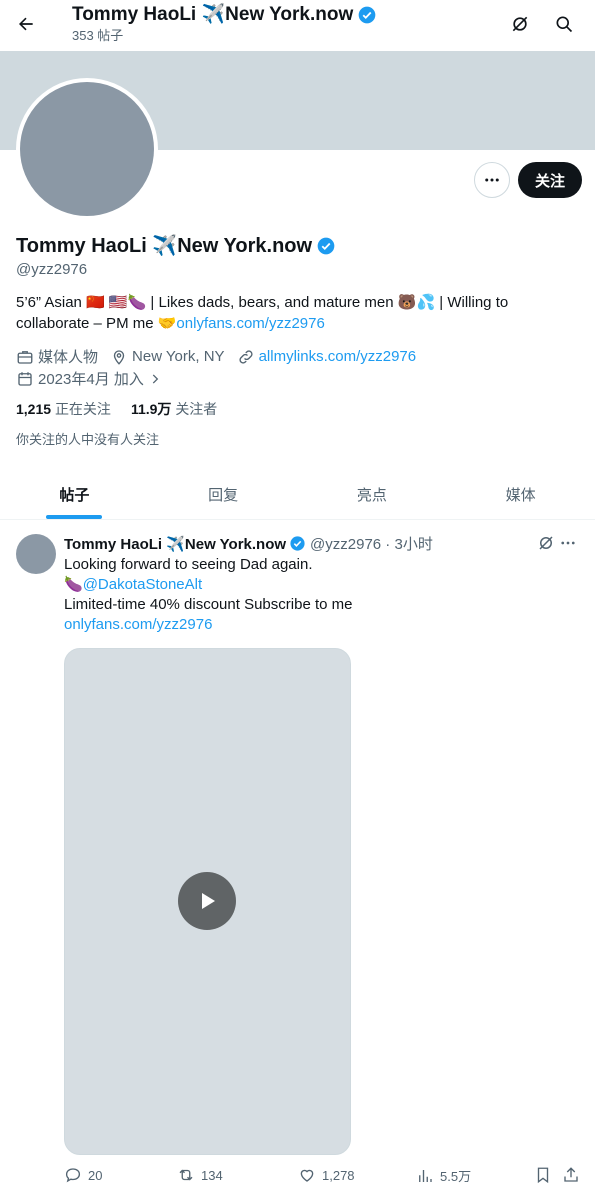 Image resolution: width=595 pixels, height=1203 pixels. Describe the element at coordinates (174, 409) in the screenshot. I see `followers-count: 11.9万 关注者` at that location.